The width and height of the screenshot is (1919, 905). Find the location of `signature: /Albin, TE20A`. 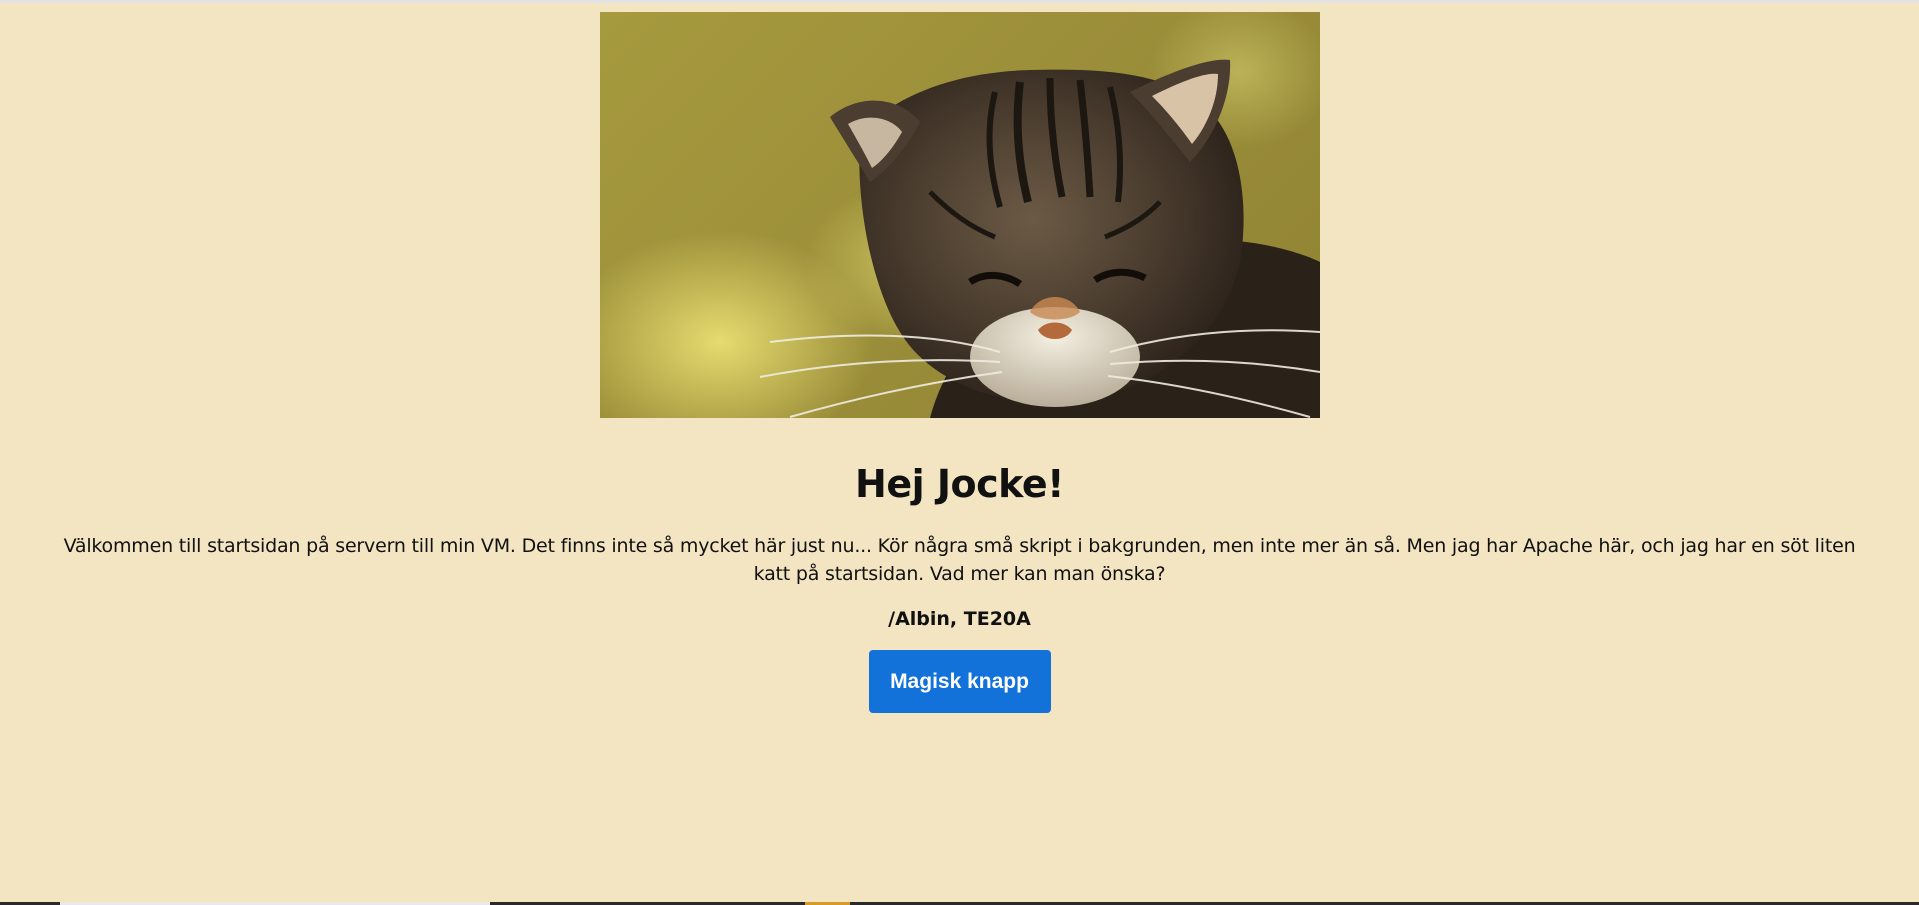

signature: /Albin, TE20A is located at coordinates (959, 619).